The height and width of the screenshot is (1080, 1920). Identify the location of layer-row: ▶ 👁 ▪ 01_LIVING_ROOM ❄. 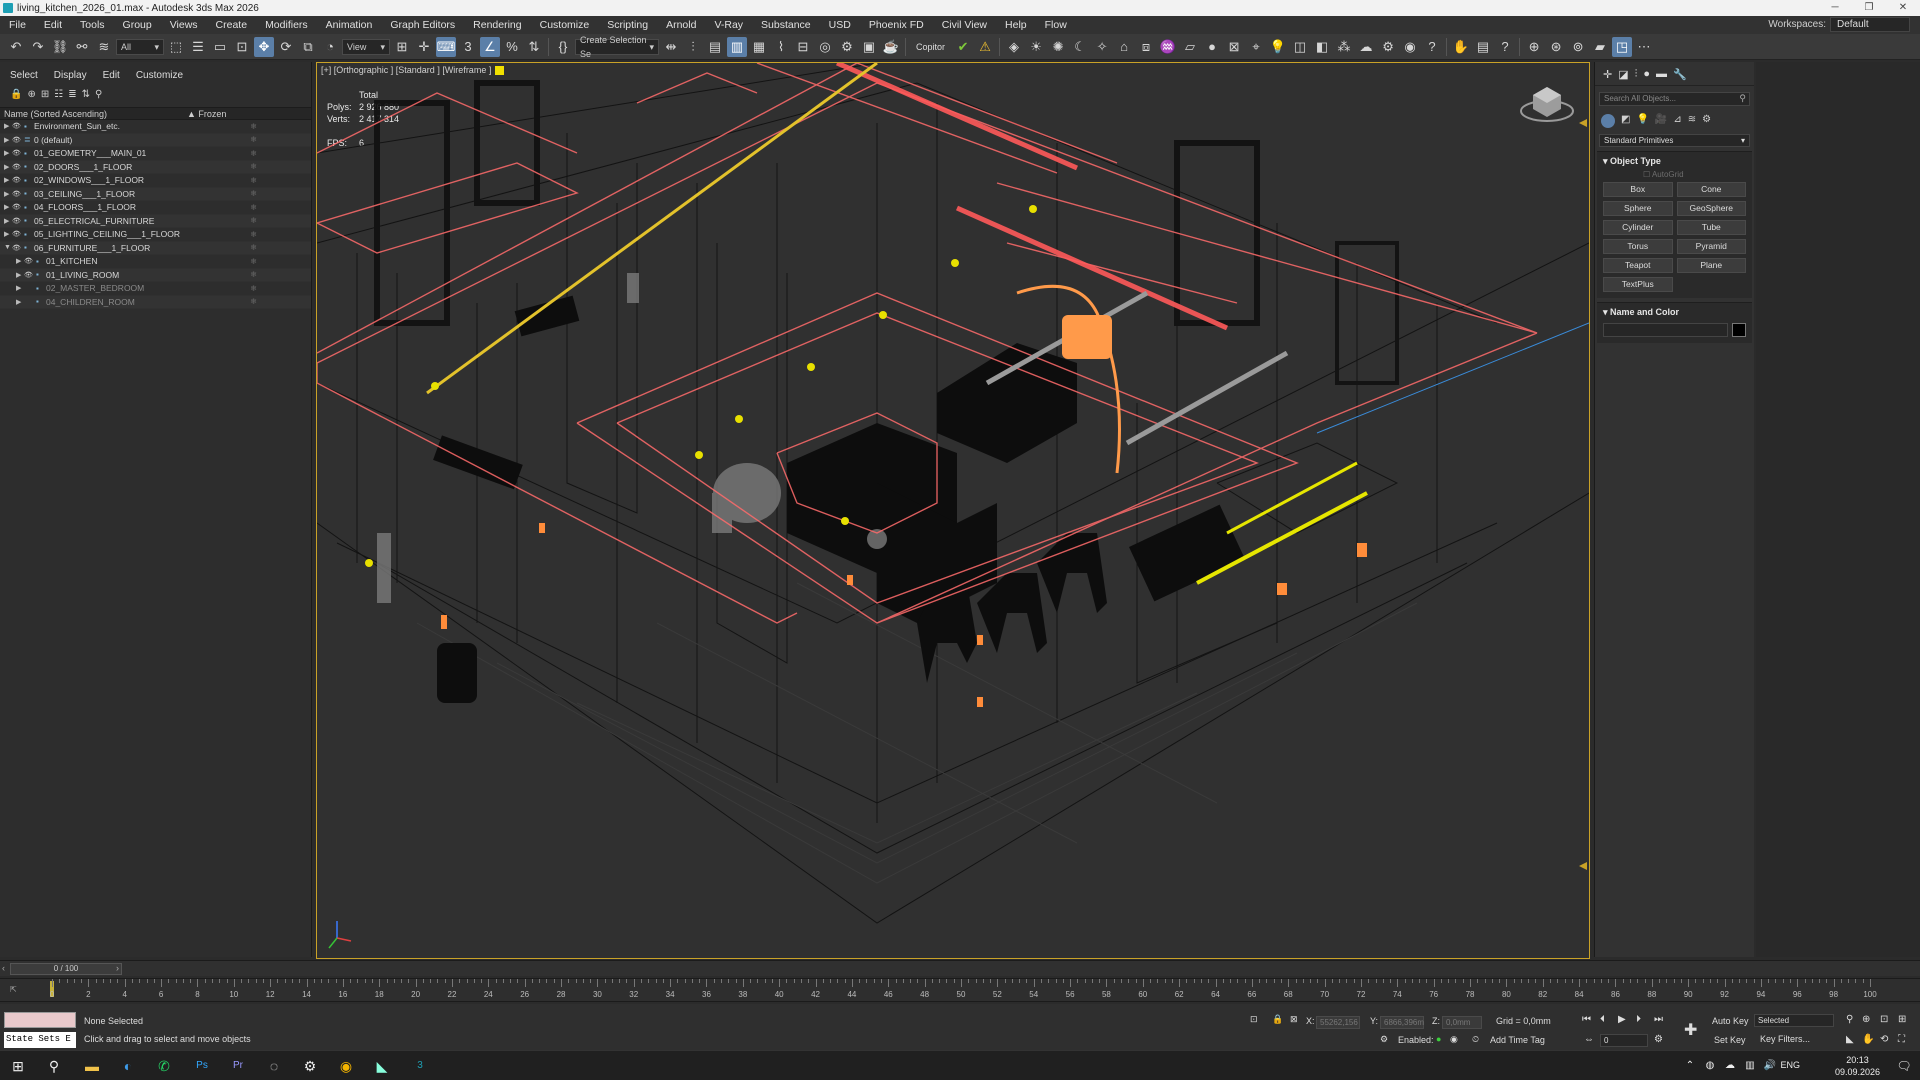
(155, 275).